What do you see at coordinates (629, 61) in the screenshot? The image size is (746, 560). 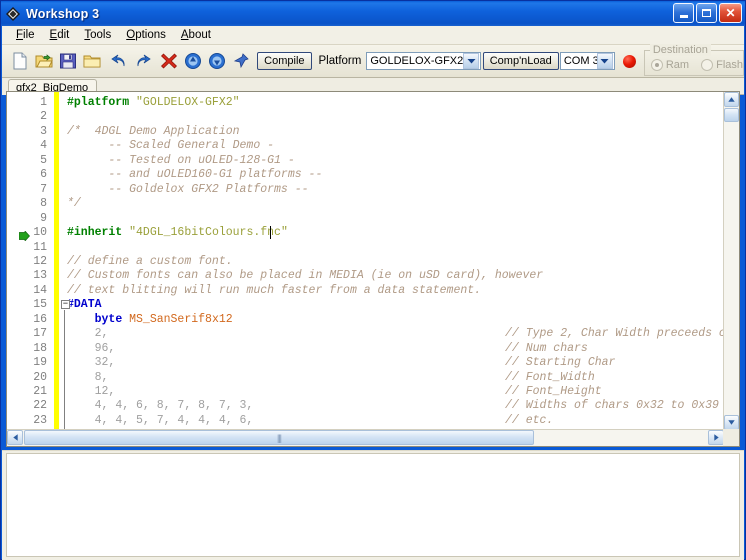 I see `status-led` at bounding box center [629, 61].